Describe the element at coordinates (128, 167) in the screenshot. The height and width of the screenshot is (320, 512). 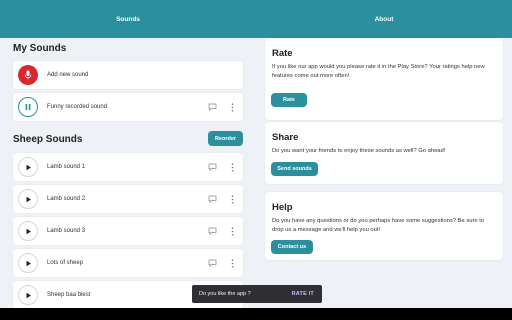
I see `sound-row: Lamb sound 1` at that location.